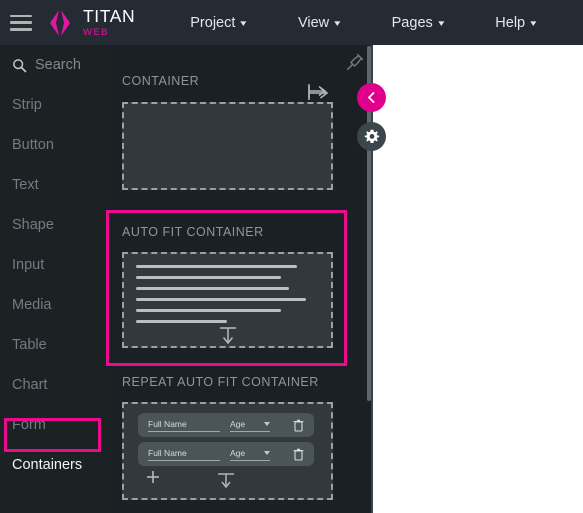 The width and height of the screenshot is (583, 513). Describe the element at coordinates (161, 81) in the screenshot. I see `section-title-container: CONTAINER` at that location.